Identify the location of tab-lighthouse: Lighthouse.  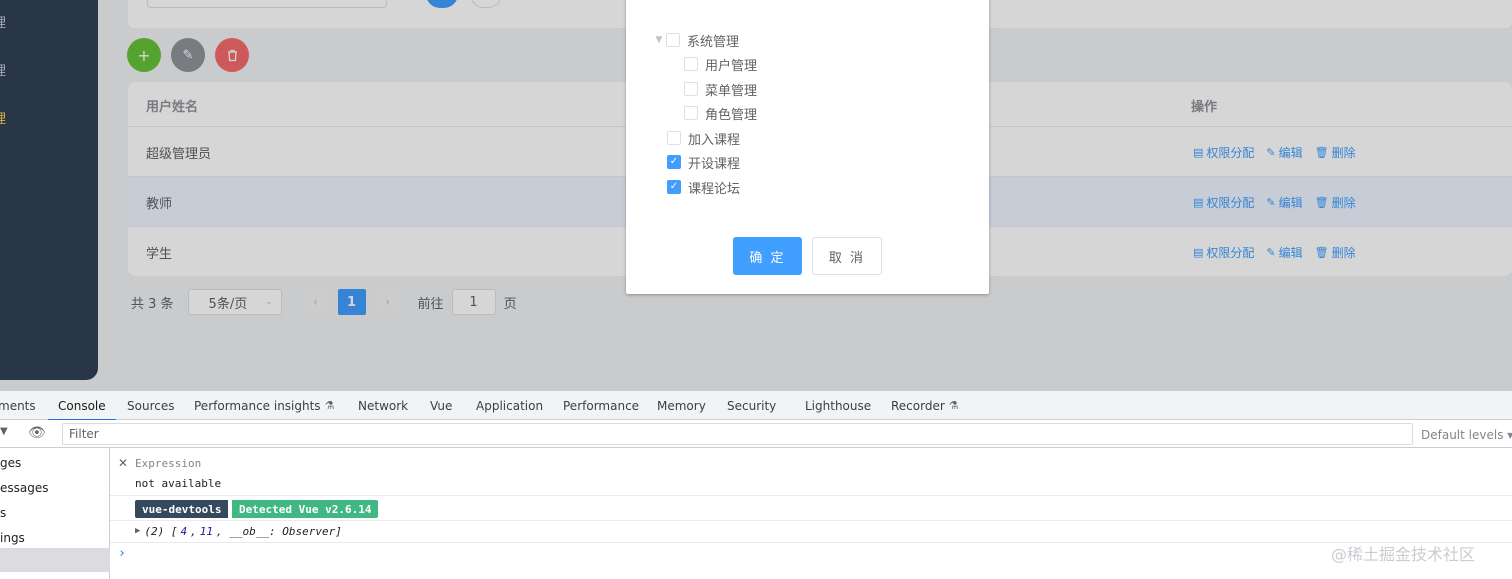
(838, 405).